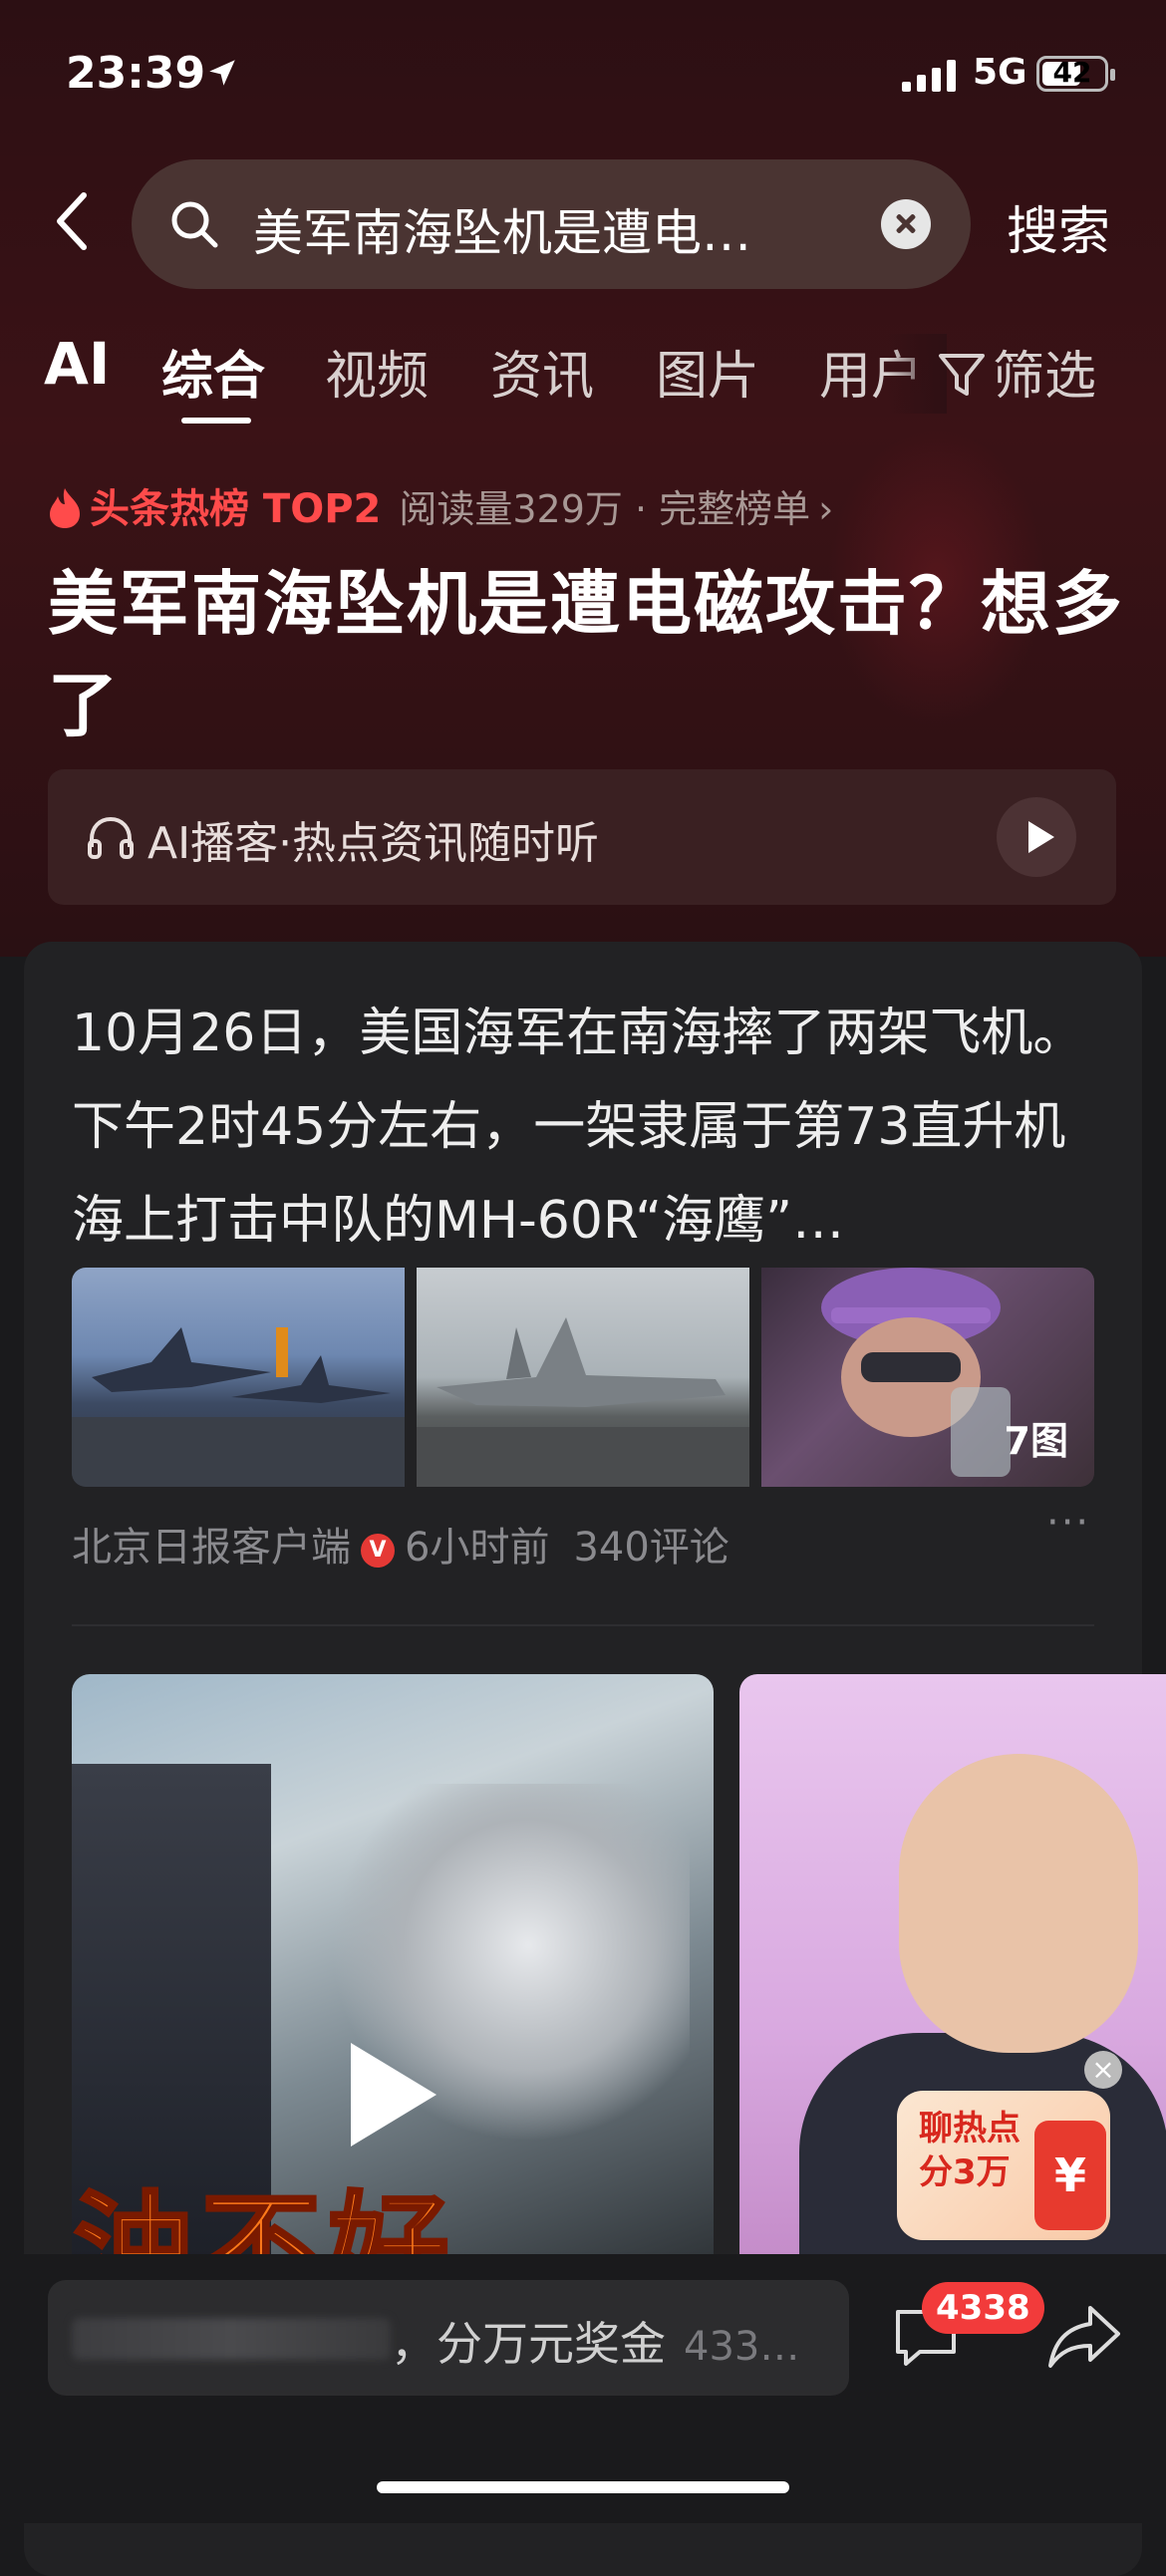 This screenshot has width=1166, height=2576. What do you see at coordinates (264, 2220) in the screenshot?
I see `video-caption: 油不好` at bounding box center [264, 2220].